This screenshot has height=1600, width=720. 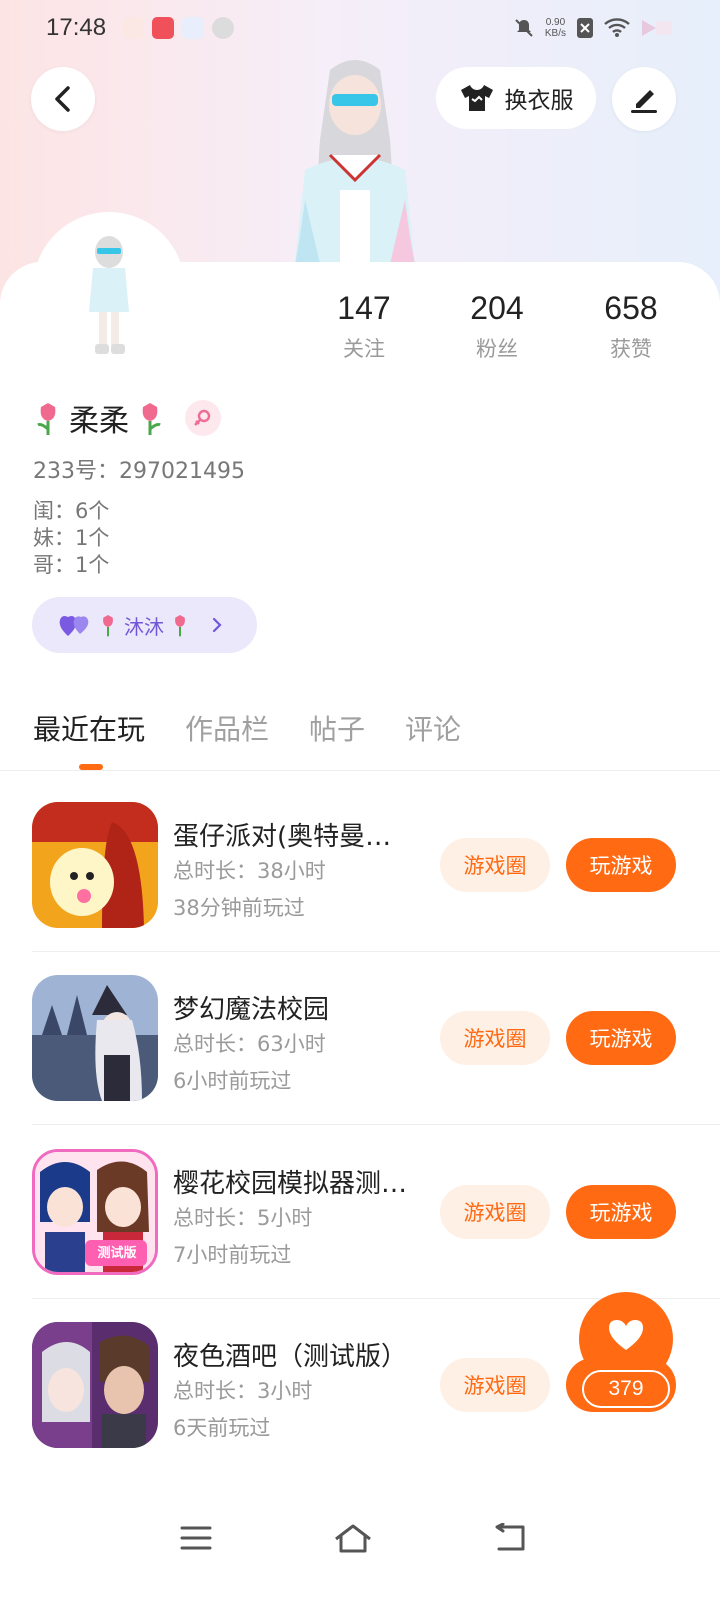 I want to click on name-row: 柔柔, so click(x=127, y=418).